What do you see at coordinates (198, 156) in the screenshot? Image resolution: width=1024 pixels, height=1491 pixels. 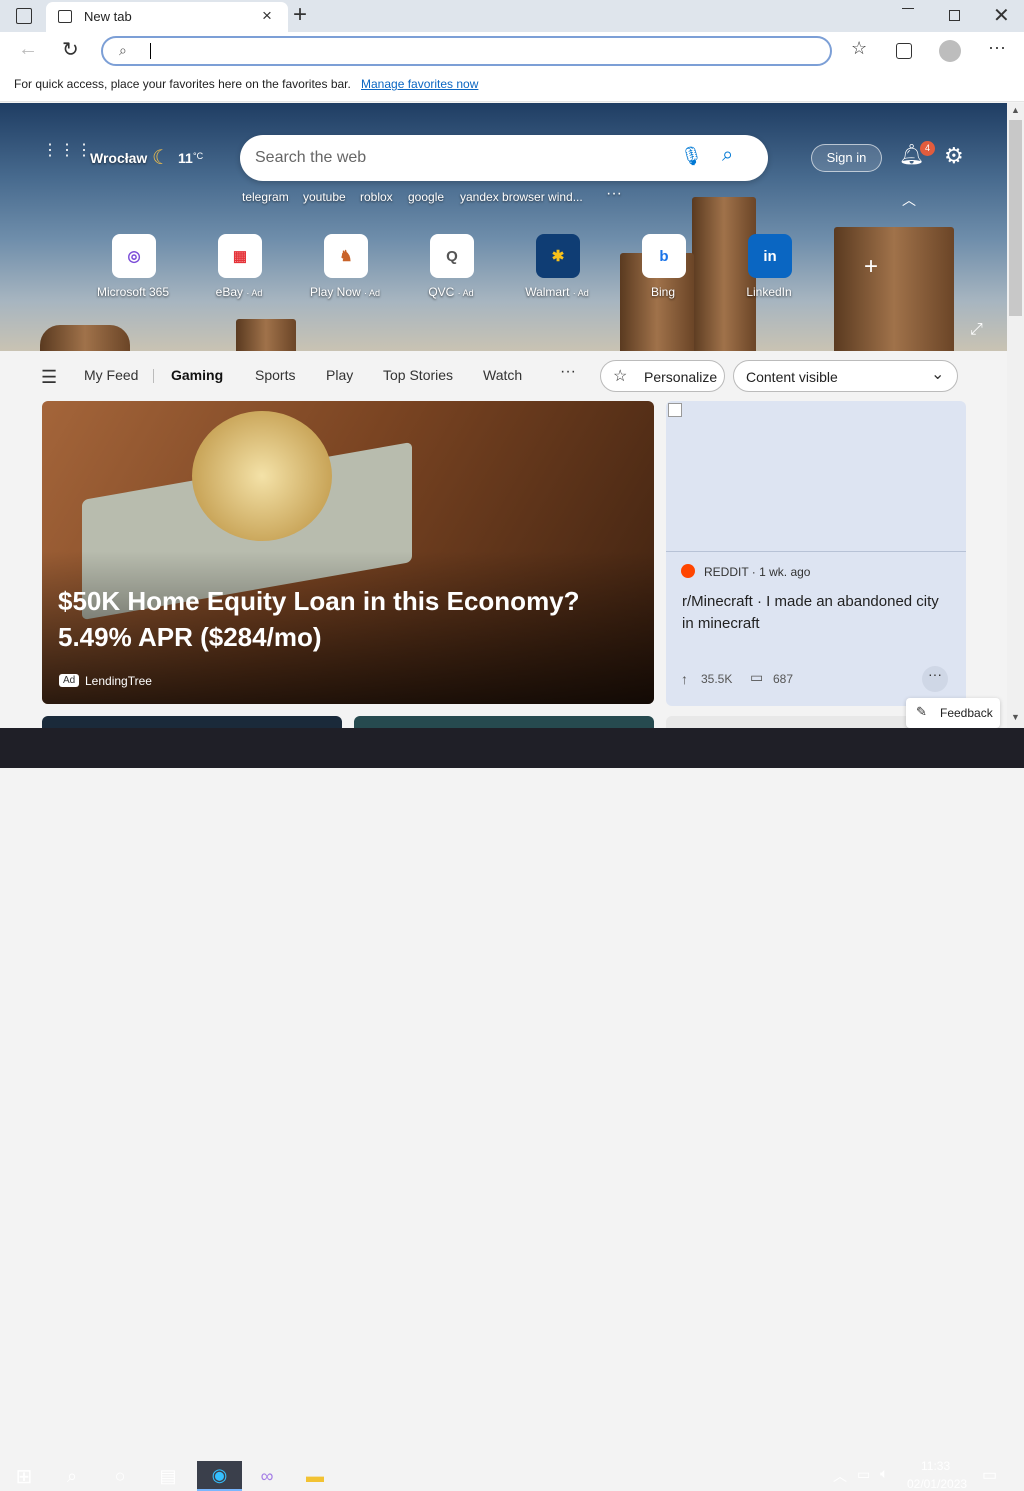 I see `weather-unit: °C` at bounding box center [198, 156].